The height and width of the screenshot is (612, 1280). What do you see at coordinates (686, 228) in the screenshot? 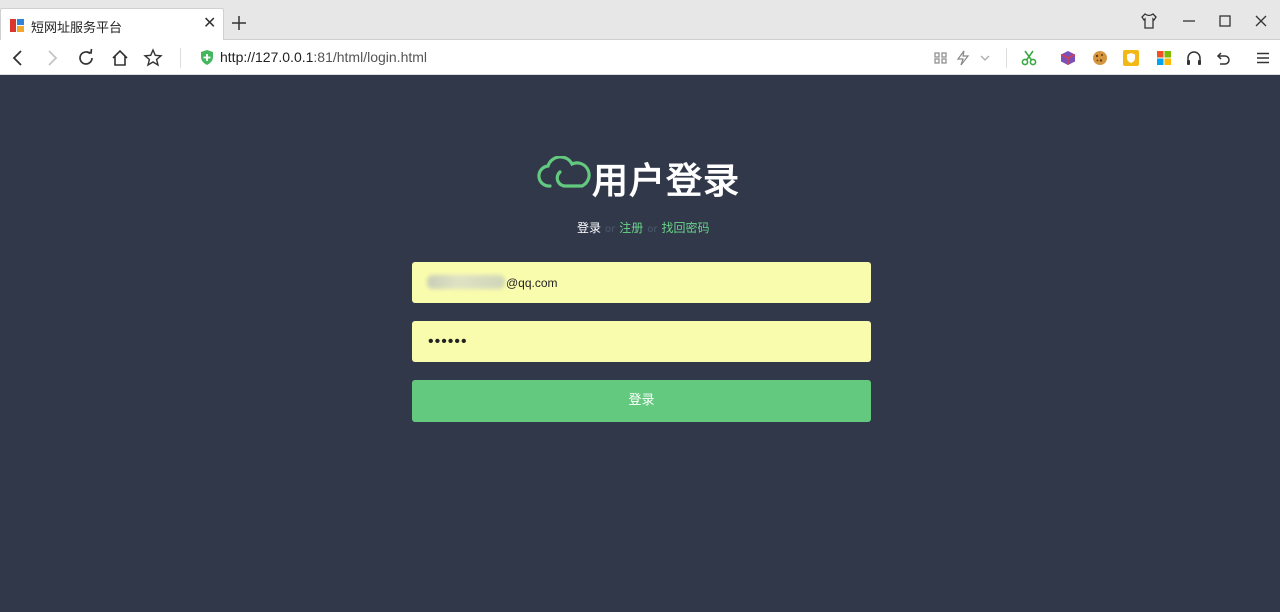
I see `nav-forgot-password-link: 找回密码` at bounding box center [686, 228].